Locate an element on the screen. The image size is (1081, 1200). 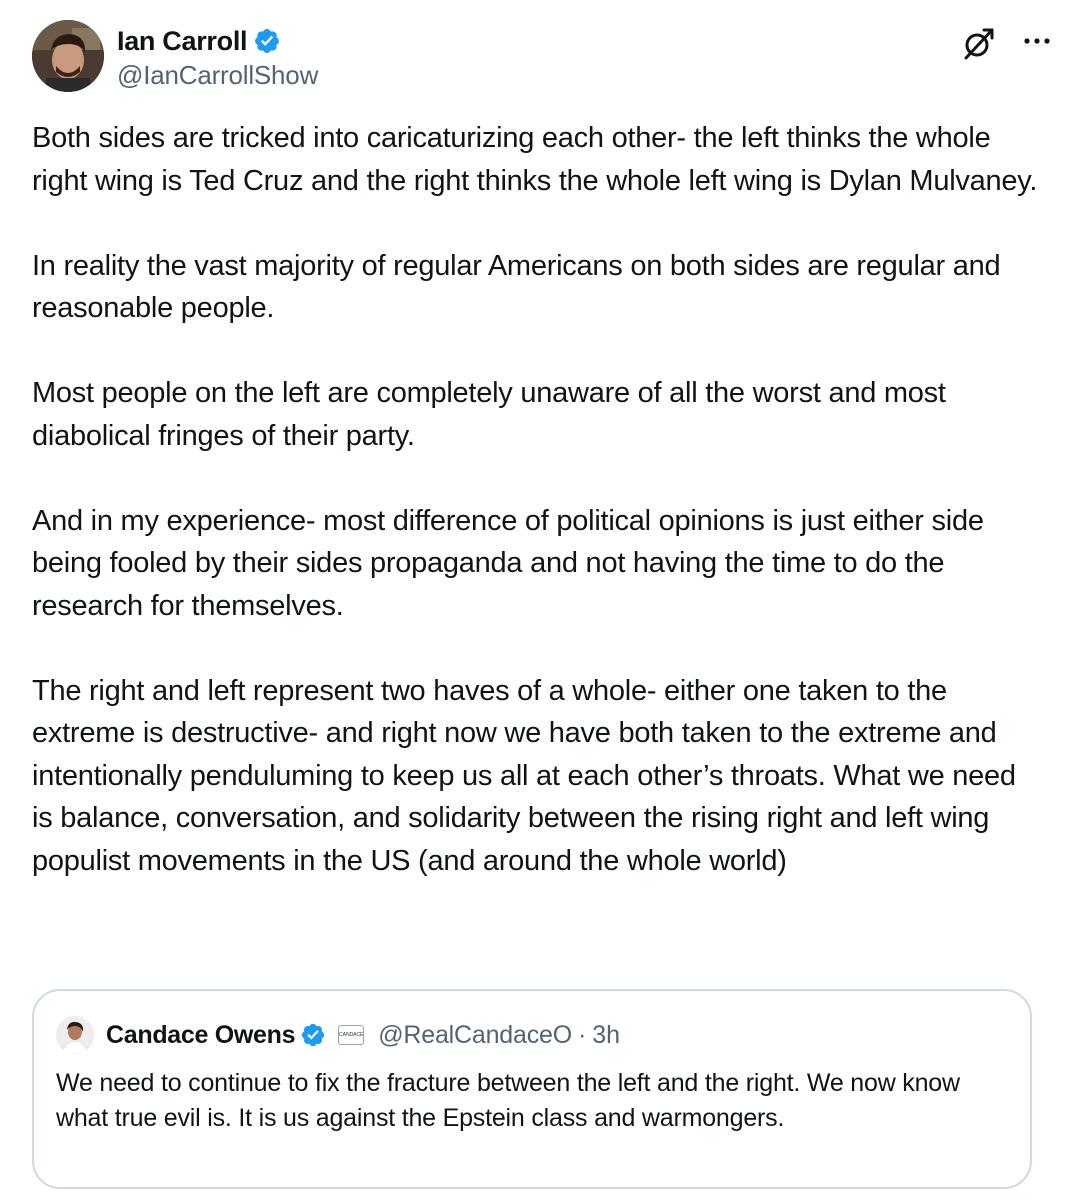
quoted-timestamp: 3h is located at coordinates (606, 1035).